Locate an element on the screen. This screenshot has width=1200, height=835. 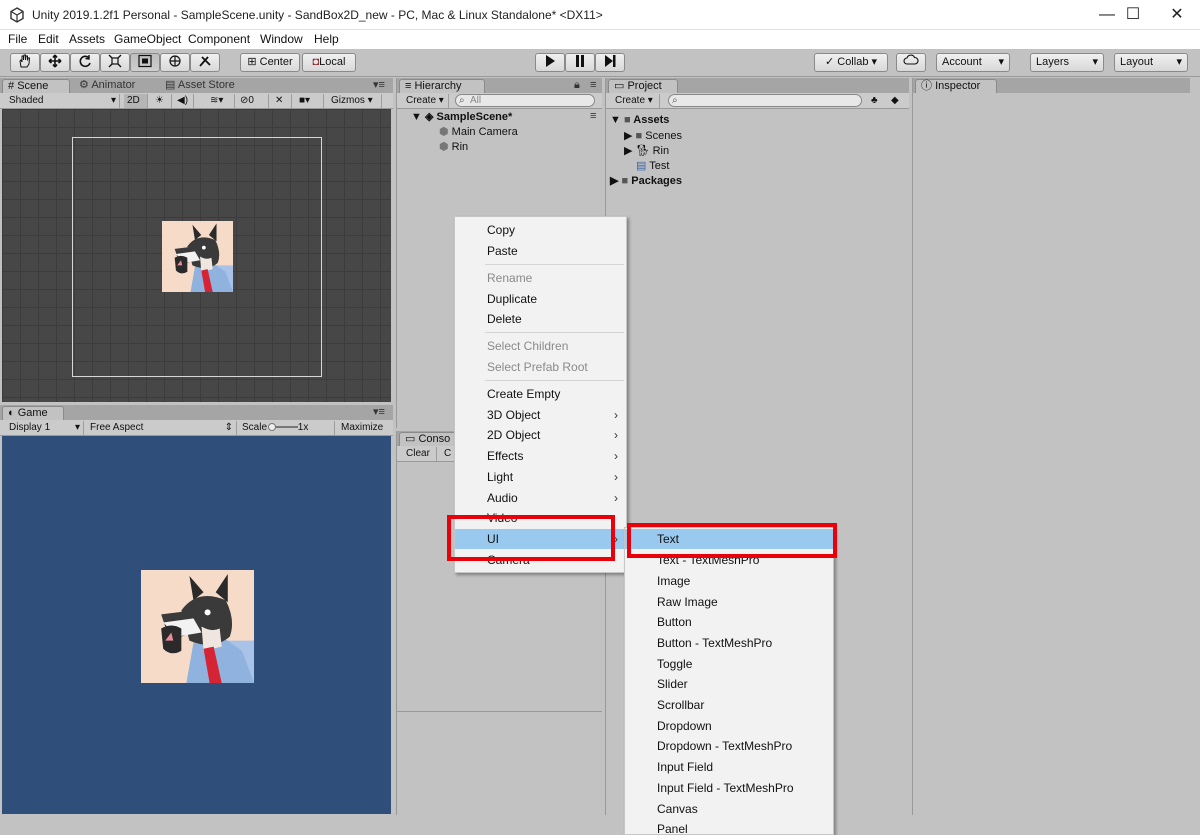
submenu-item-toggle: Toggle is located at coordinates (729, 664).